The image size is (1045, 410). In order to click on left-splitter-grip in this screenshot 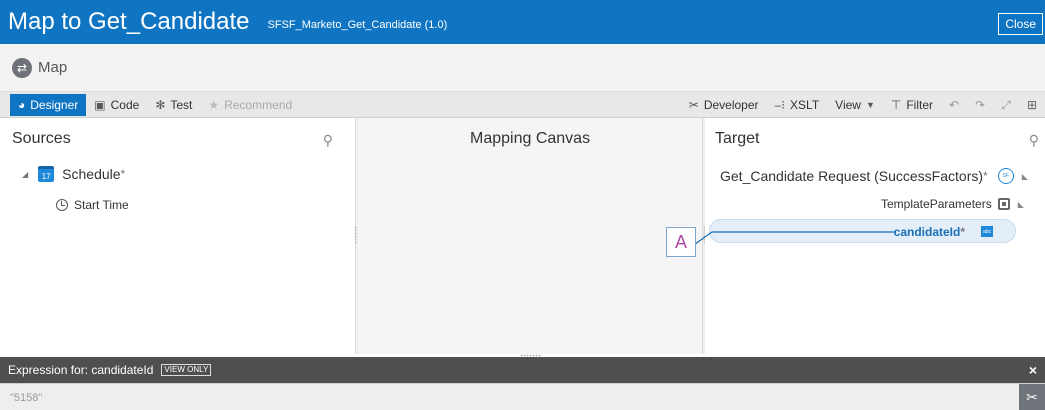, I will do `click(355, 235)`.